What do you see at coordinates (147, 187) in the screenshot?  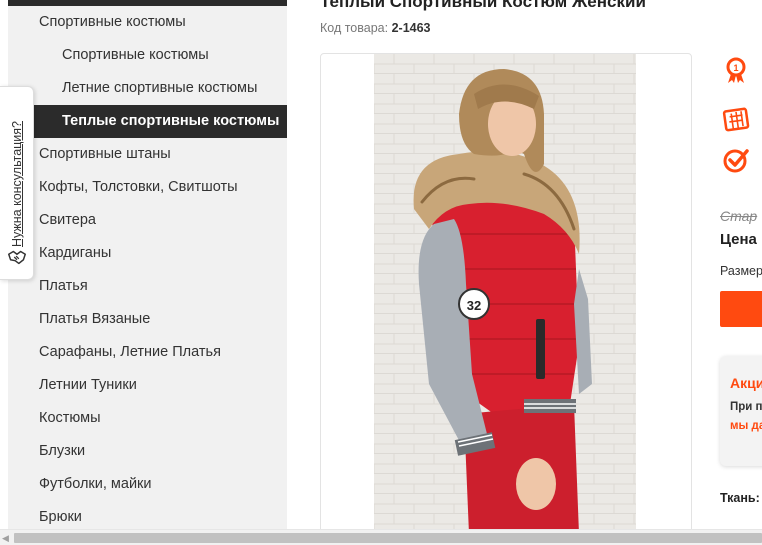 I see `sidebar-item: Кофты, Толстовки, Свитшоты` at bounding box center [147, 187].